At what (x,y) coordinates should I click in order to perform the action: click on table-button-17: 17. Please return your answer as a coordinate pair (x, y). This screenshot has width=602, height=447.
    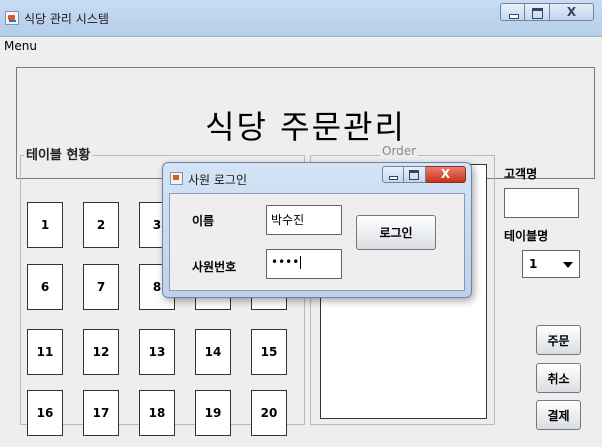
    Looking at the image, I should click on (101, 413).